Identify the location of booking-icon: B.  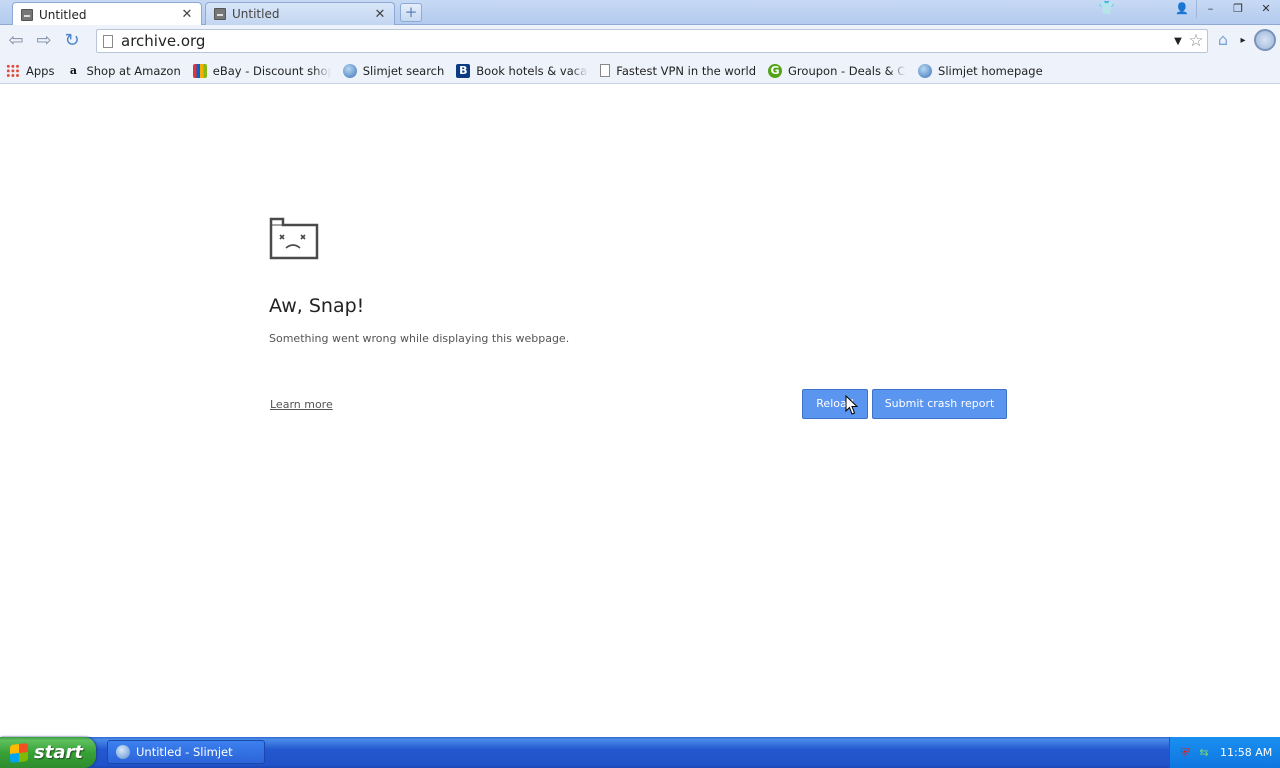
(463, 70).